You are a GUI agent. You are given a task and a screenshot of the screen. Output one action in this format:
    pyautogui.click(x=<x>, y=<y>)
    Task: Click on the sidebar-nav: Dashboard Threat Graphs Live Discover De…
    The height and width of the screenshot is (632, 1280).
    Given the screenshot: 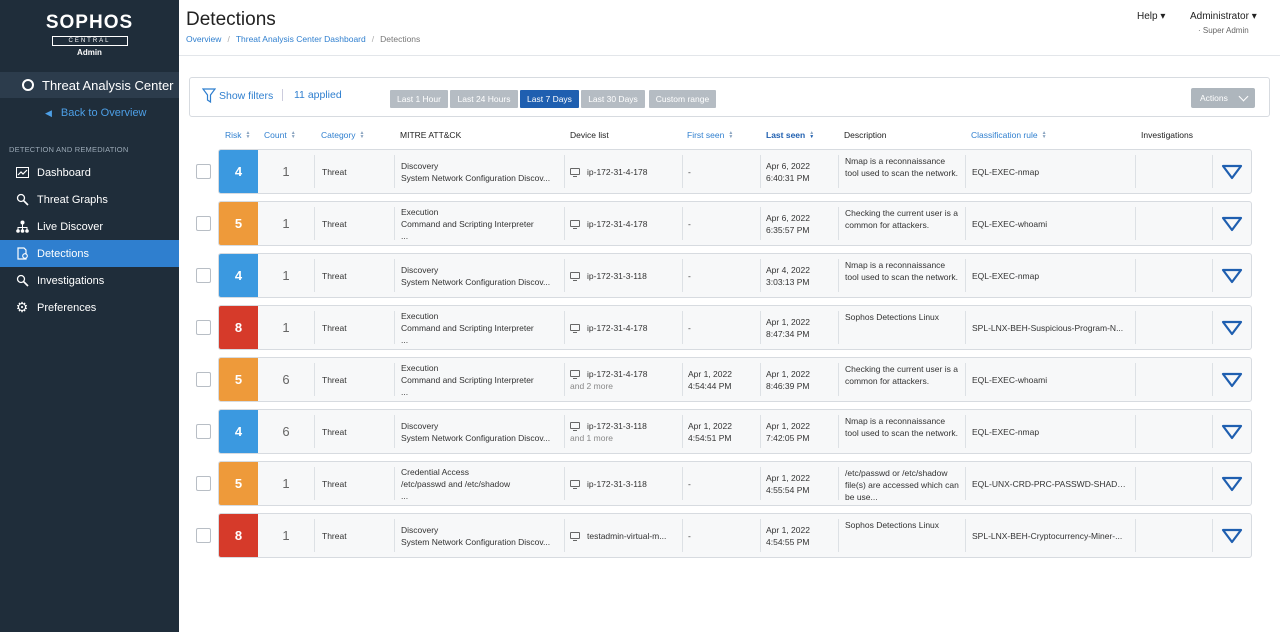 What is the action you would take?
    pyautogui.click(x=89, y=240)
    